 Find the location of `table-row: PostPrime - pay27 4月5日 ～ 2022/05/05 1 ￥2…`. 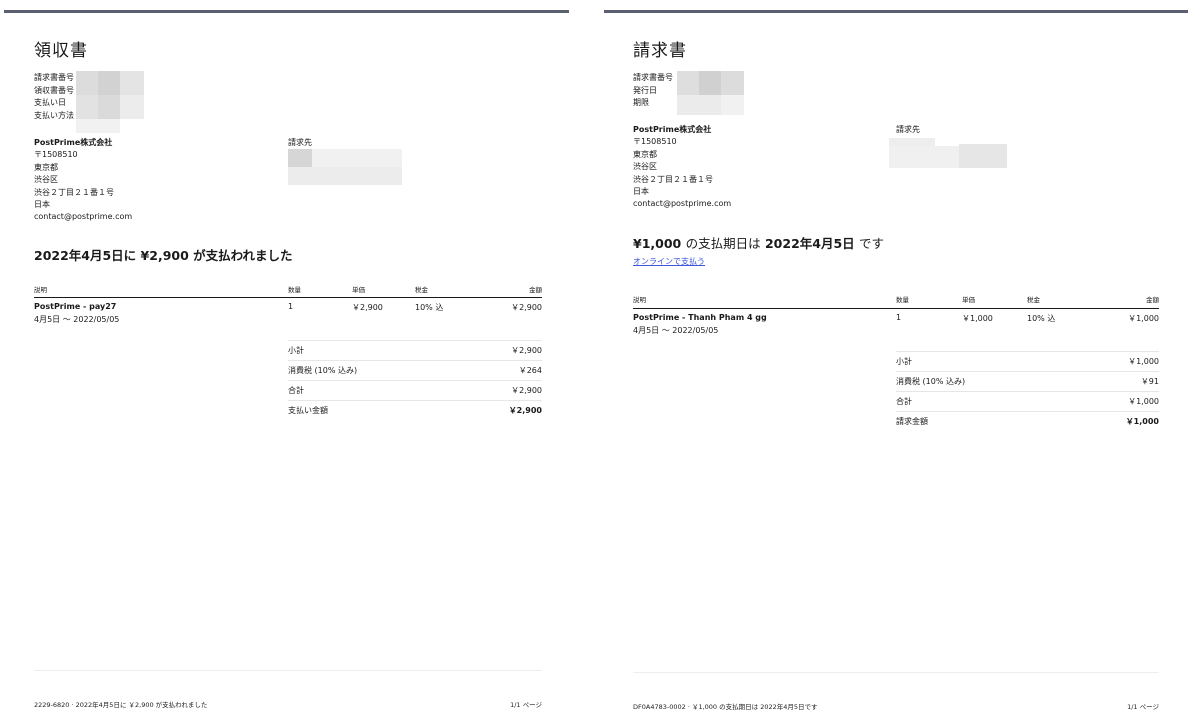

table-row: PostPrime - pay27 4月5日 ～ 2022/05/05 1 ￥2… is located at coordinates (288, 315).